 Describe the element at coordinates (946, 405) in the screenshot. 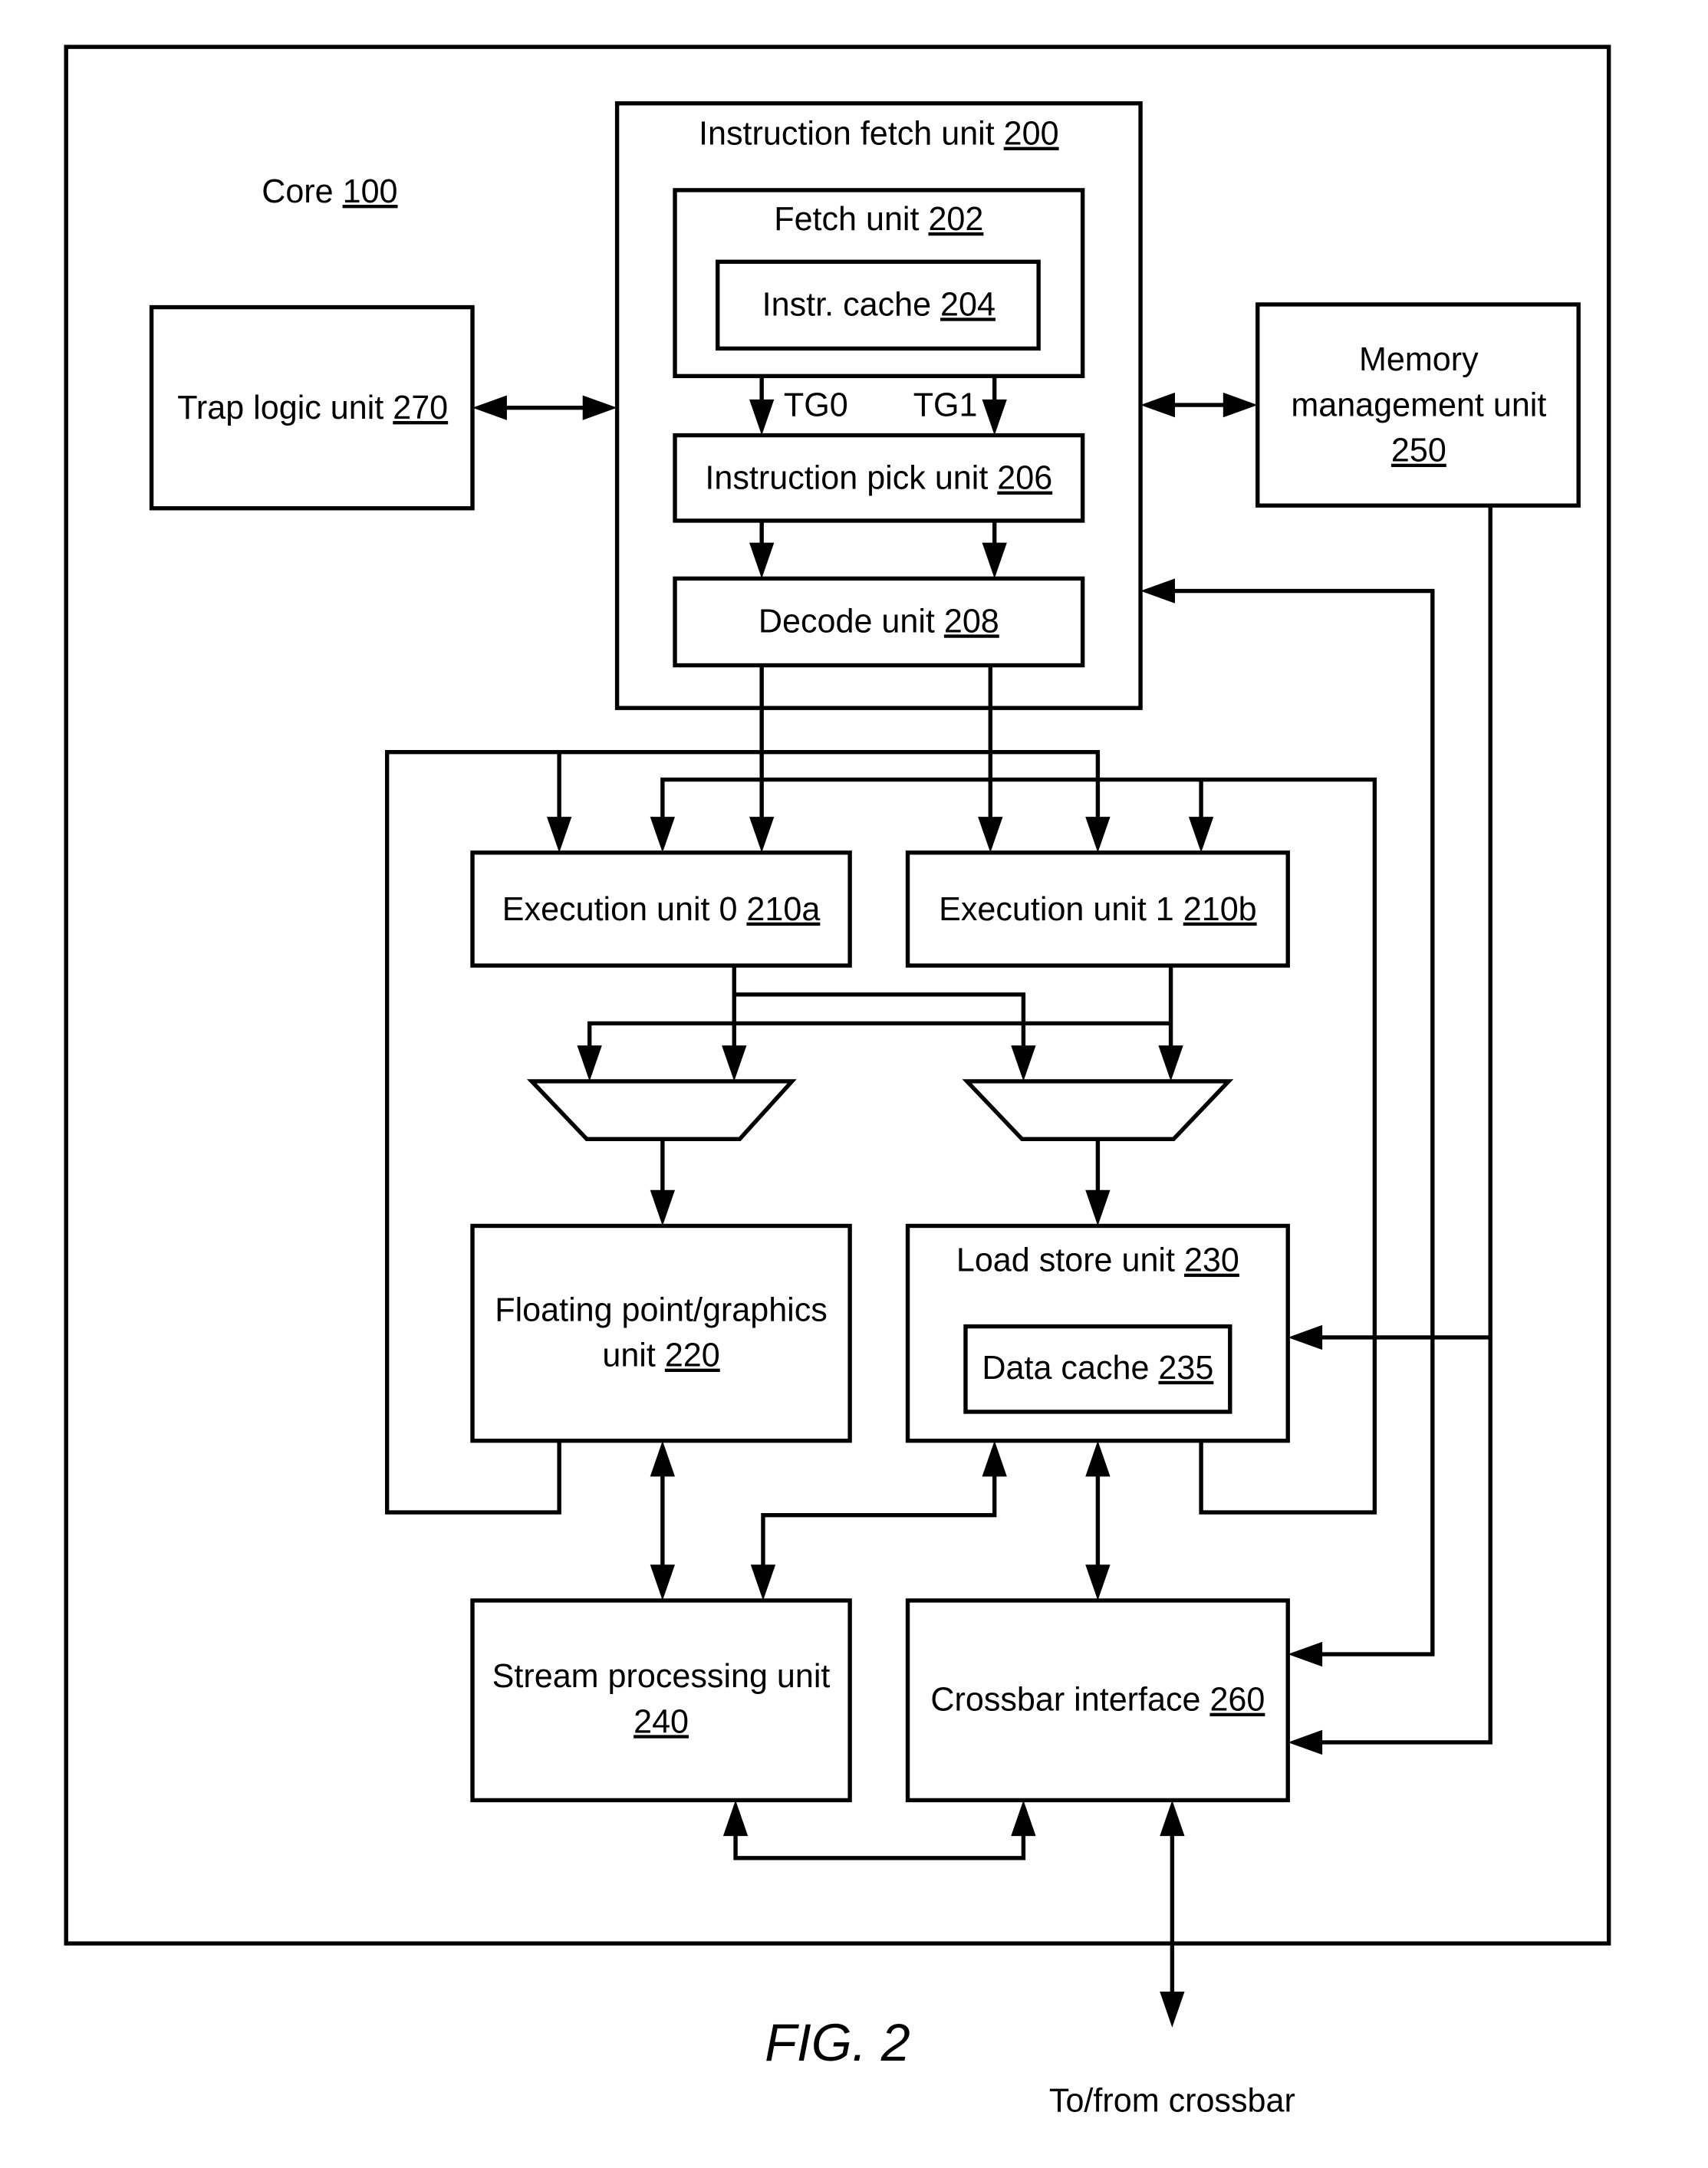

I see `tg1-label: TG1` at that location.